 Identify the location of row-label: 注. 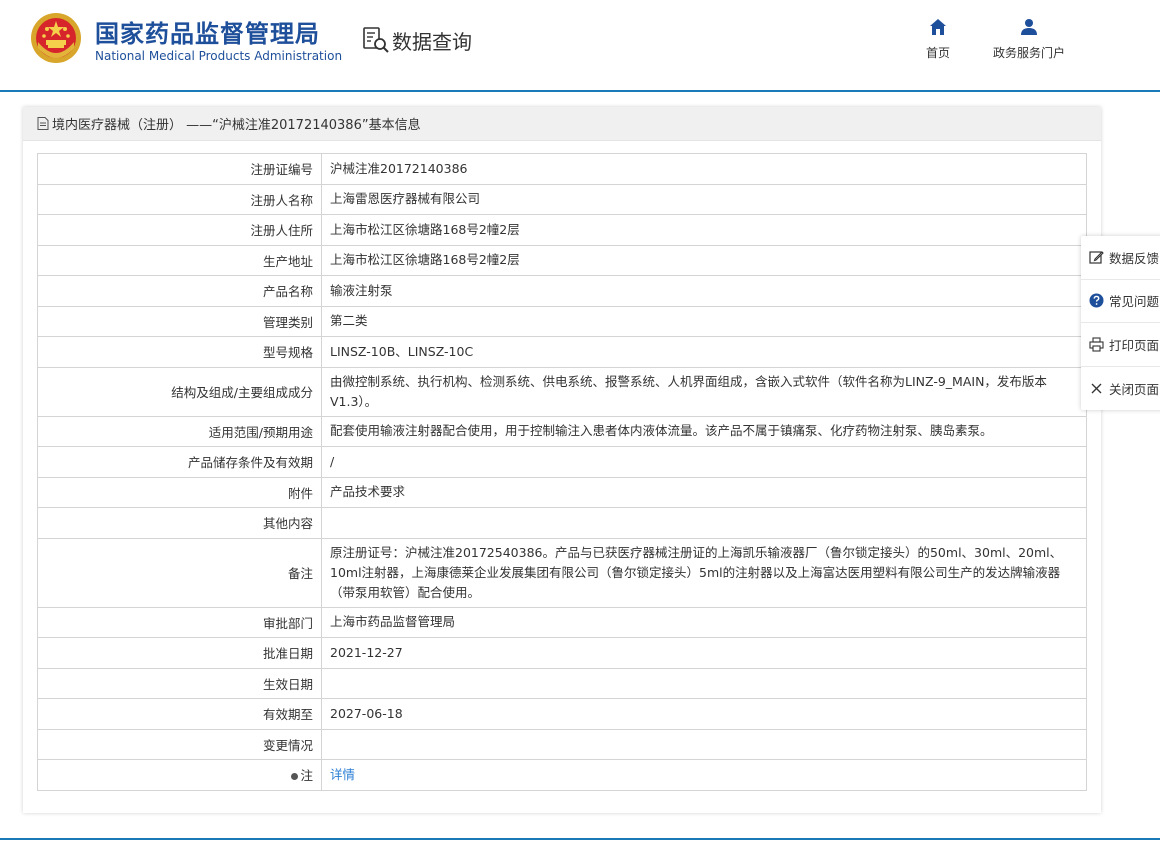
(306, 776).